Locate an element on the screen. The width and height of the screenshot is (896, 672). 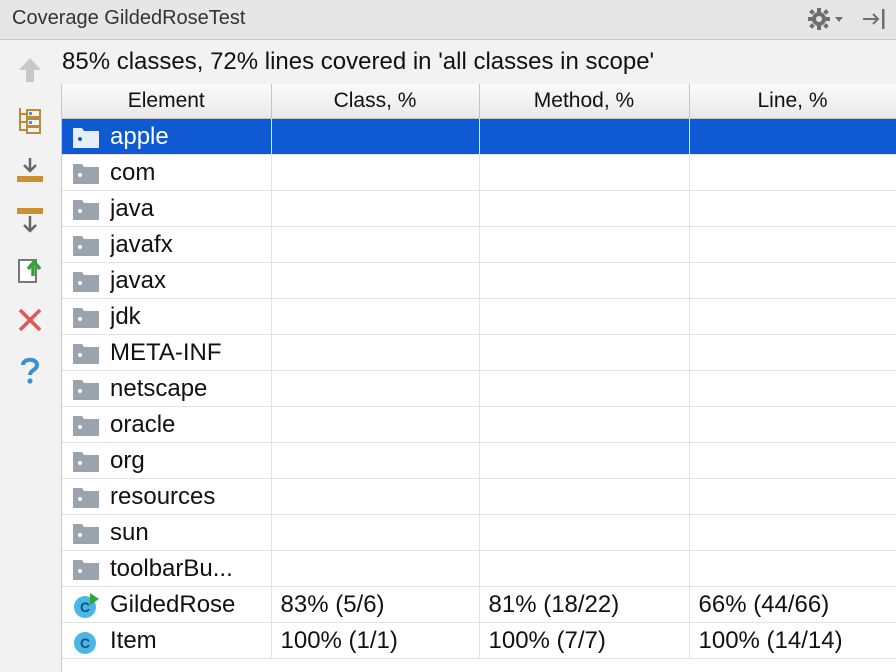
export-report-icon is located at coordinates (30, 270).